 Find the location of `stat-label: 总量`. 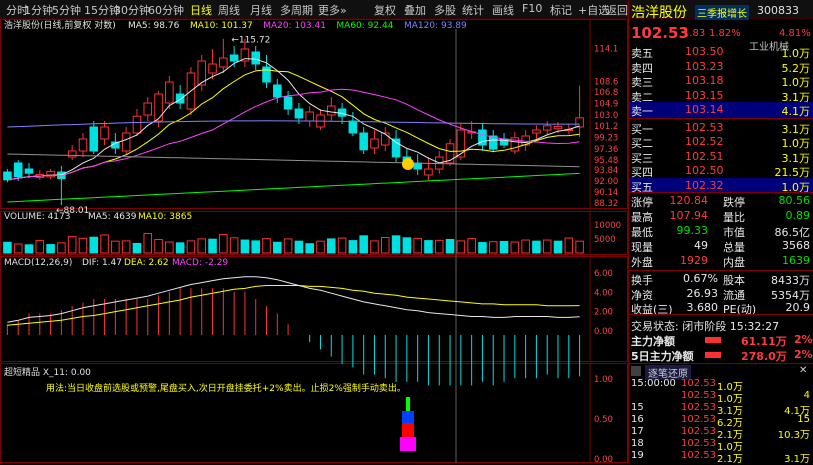

stat-label: 总量 is located at coordinates (734, 247).